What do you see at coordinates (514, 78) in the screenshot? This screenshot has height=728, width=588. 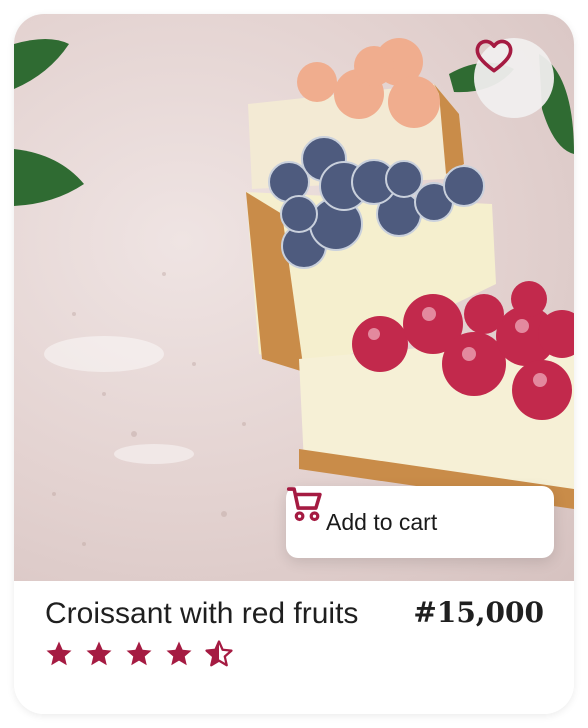 I see `favorite-button` at bounding box center [514, 78].